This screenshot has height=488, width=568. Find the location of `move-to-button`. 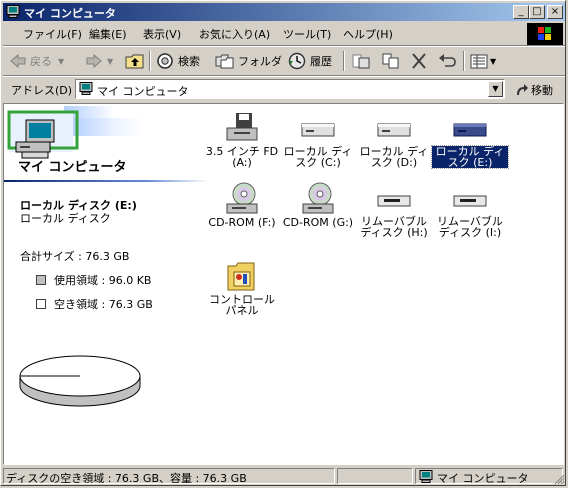

move-to-button is located at coordinates (361, 61).